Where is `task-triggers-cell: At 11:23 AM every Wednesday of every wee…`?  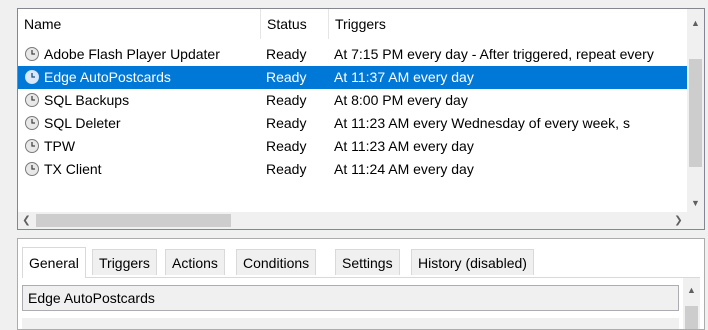
task-triggers-cell: At 11:23 AM every Wednesday of every wee… is located at coordinates (482, 123).